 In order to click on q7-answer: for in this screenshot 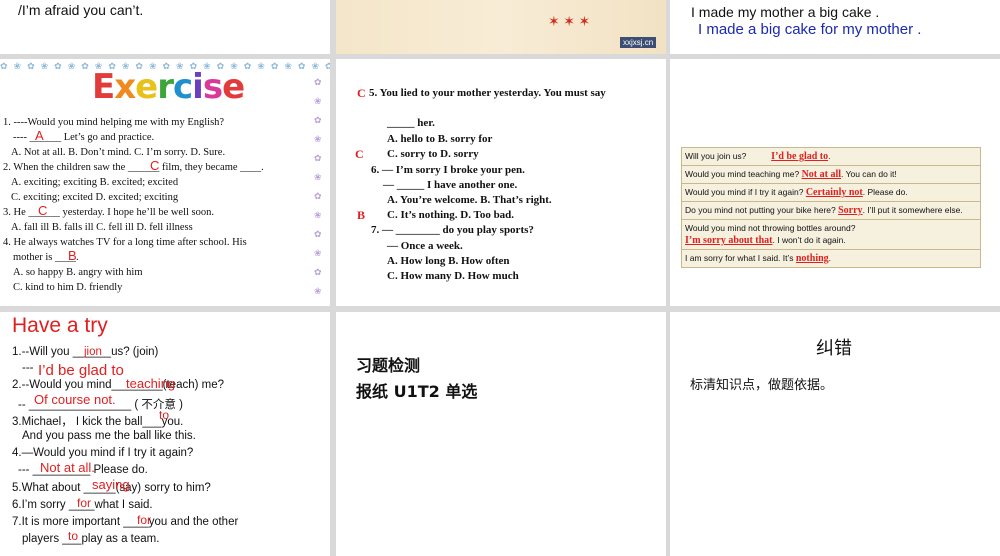, I will do `click(144, 520)`.